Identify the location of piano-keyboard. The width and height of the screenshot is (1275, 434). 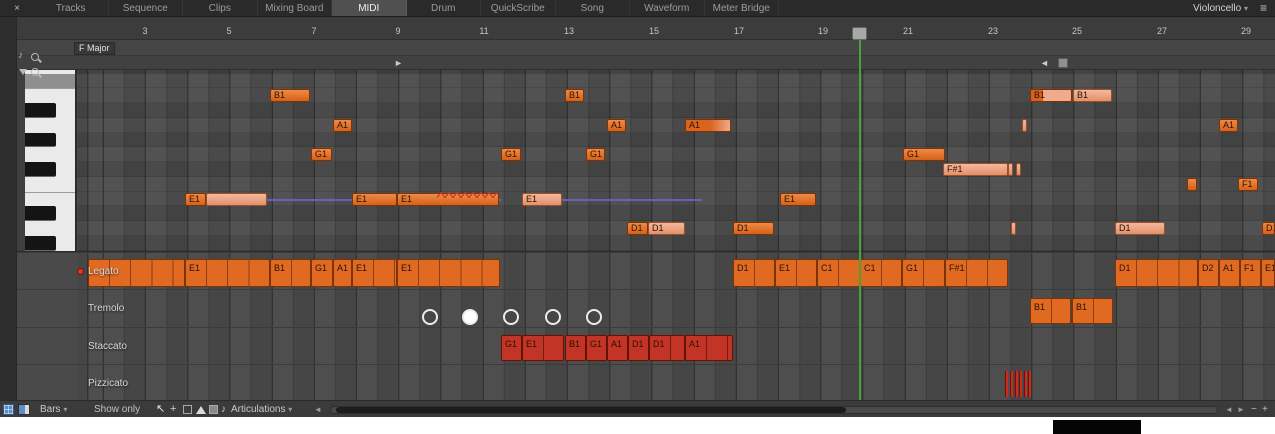
(51, 160).